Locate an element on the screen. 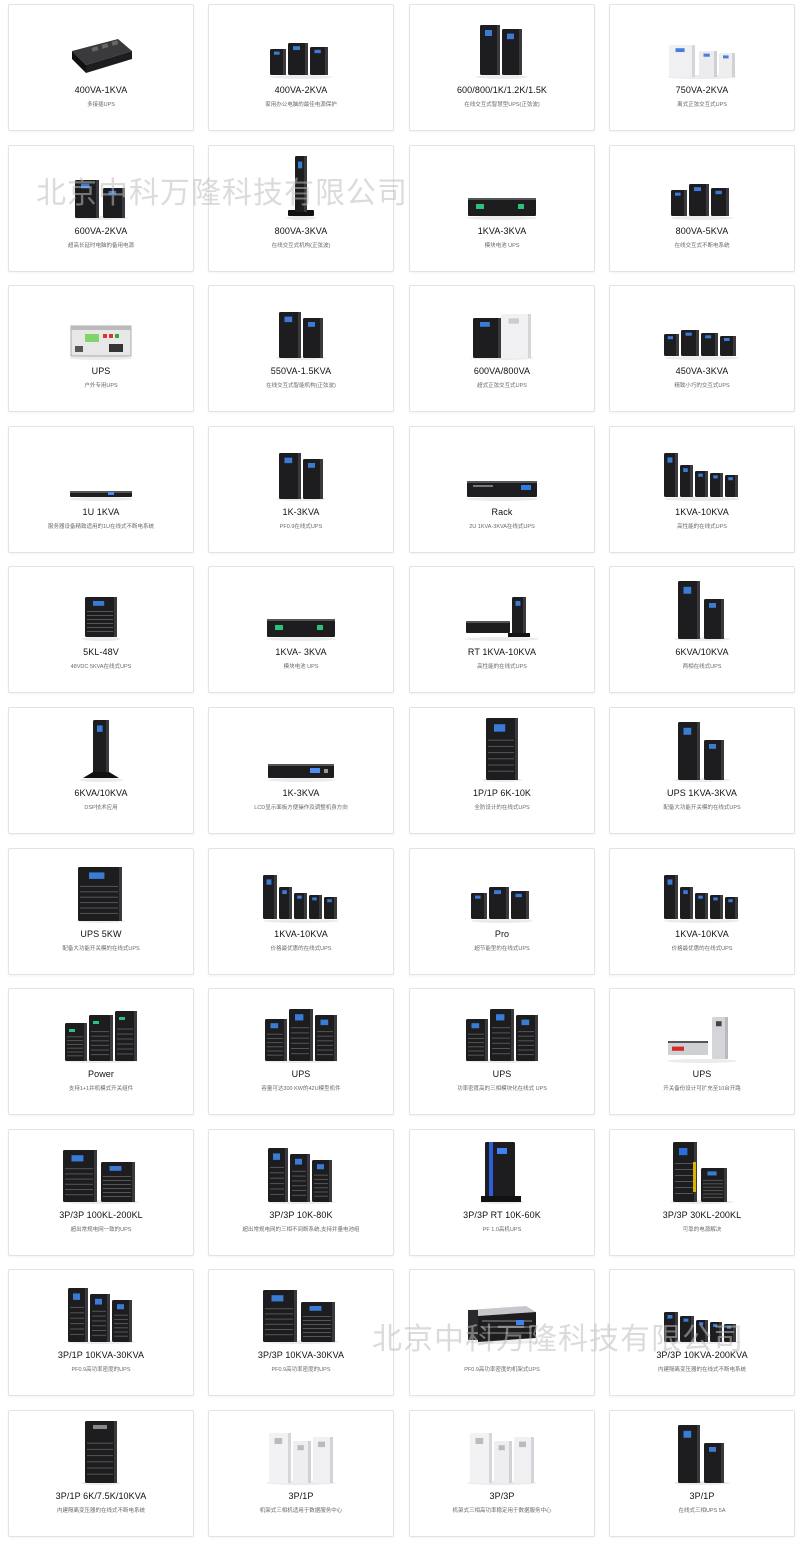  product-title: 1P/1P 6K-10K is located at coordinates (502, 793).